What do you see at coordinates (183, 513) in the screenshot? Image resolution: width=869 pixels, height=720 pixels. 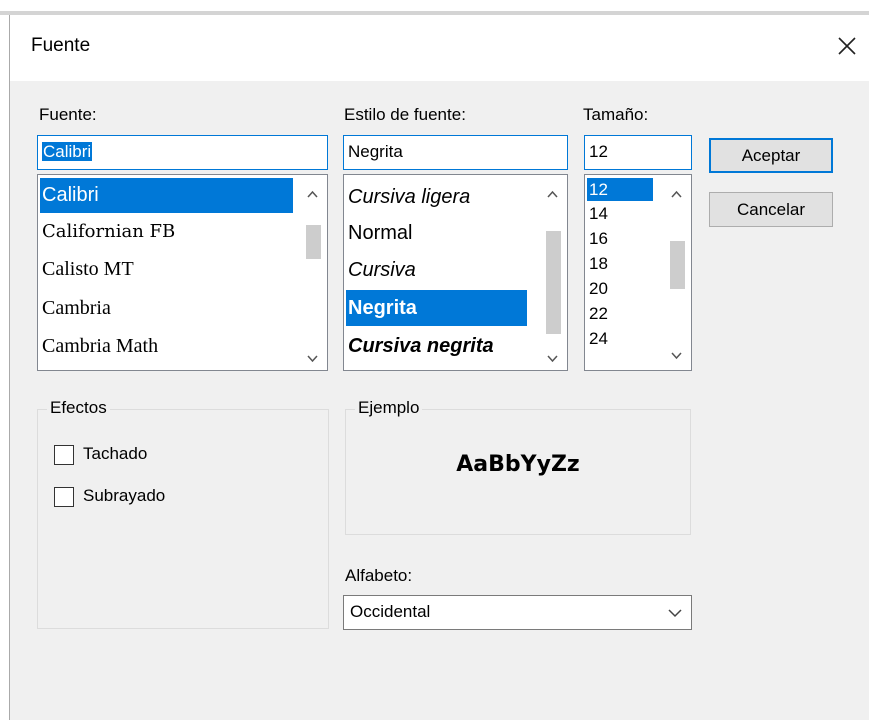 I see `effects-group: Efectos` at bounding box center [183, 513].